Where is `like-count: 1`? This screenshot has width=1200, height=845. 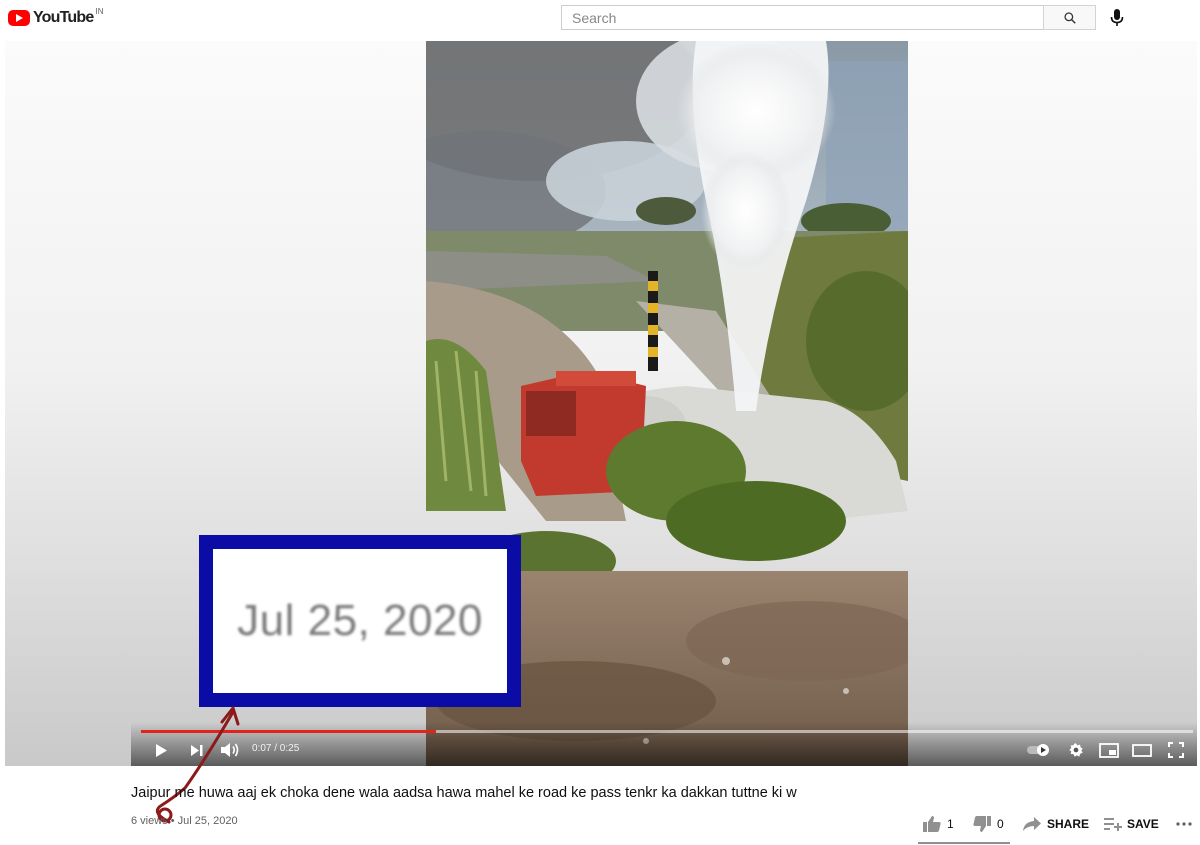
like-count: 1 is located at coordinates (950, 824).